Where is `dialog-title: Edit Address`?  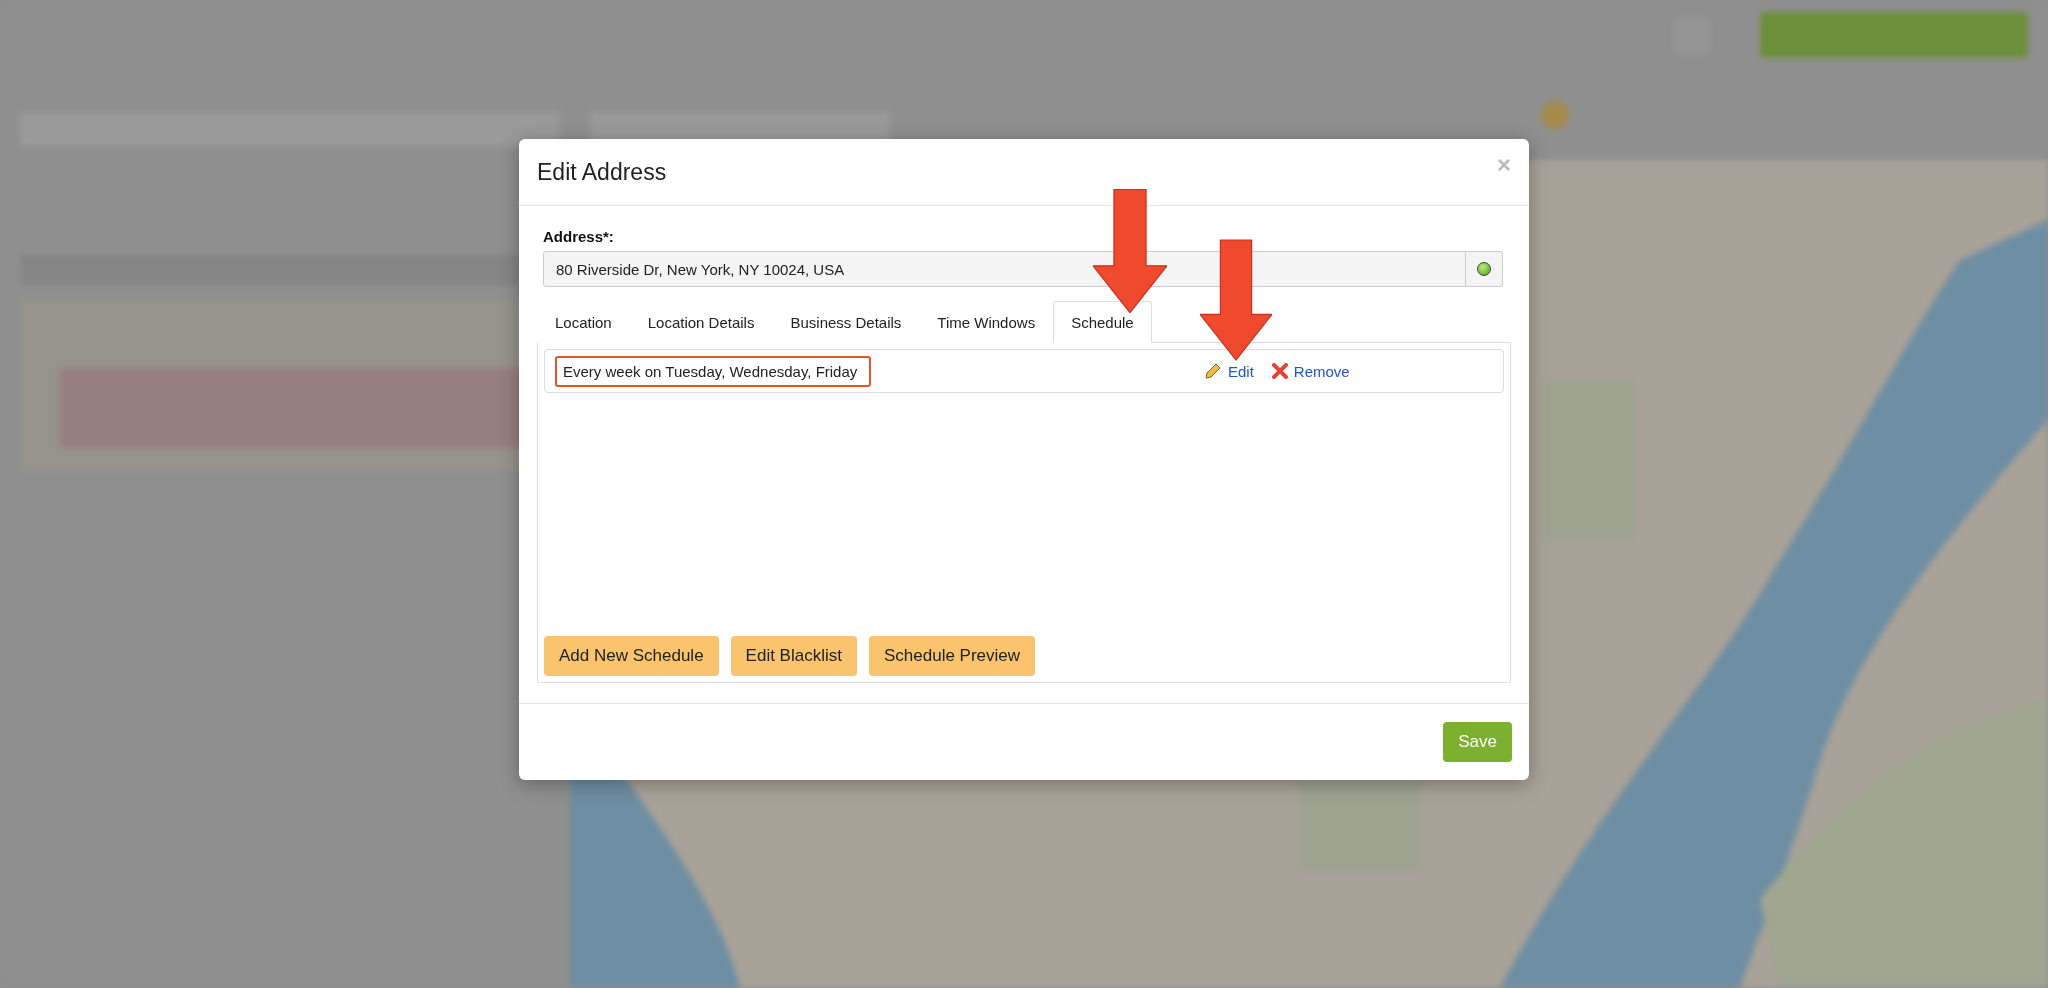 dialog-title: Edit Address is located at coordinates (602, 172).